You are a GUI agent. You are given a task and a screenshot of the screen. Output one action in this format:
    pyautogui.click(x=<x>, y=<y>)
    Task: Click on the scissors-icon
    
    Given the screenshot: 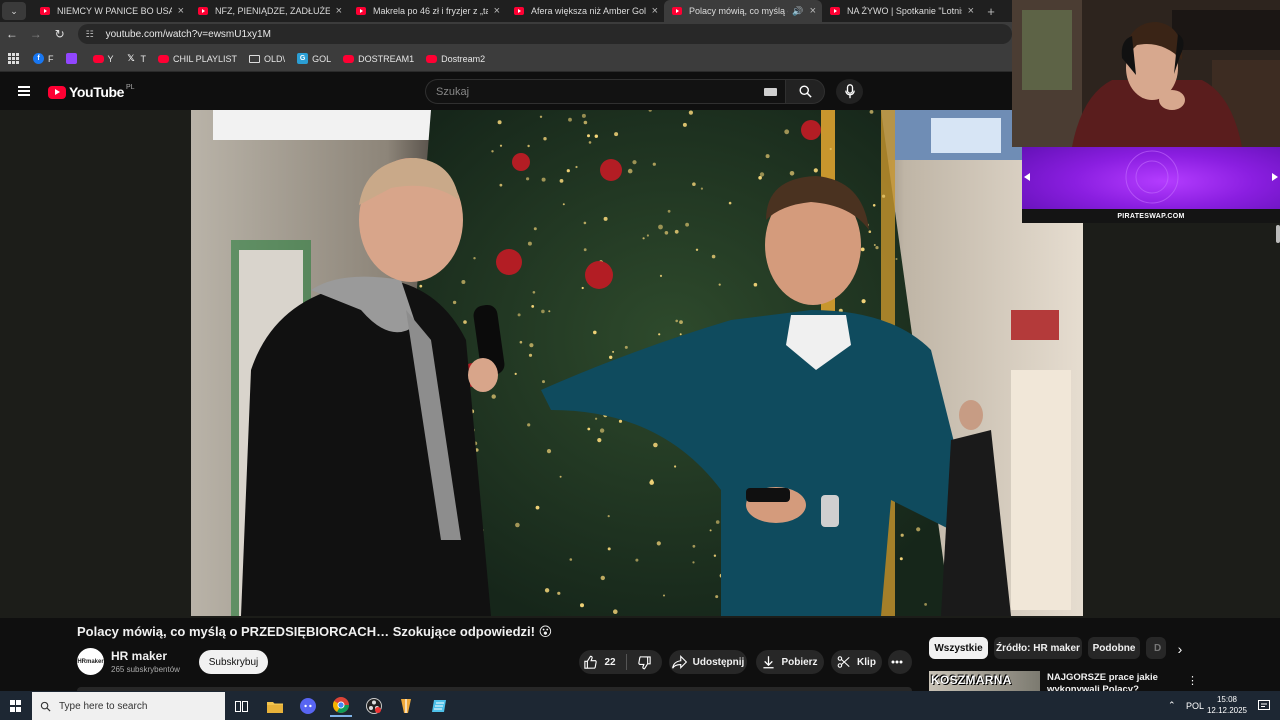 What is the action you would take?
    pyautogui.click(x=843, y=662)
    